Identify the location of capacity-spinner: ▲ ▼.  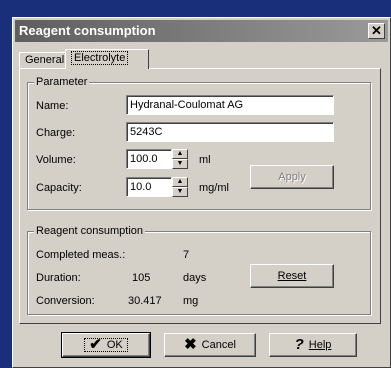
(180, 187).